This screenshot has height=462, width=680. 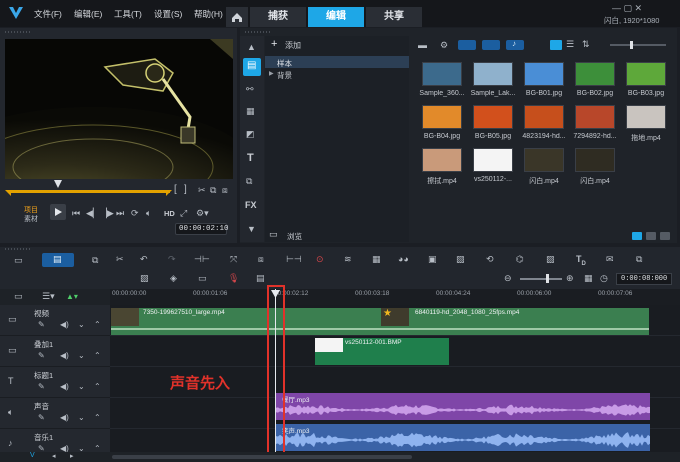 What do you see at coordinates (120, 259) in the screenshot?
I see `tools-icon: ✂` at bounding box center [120, 259].